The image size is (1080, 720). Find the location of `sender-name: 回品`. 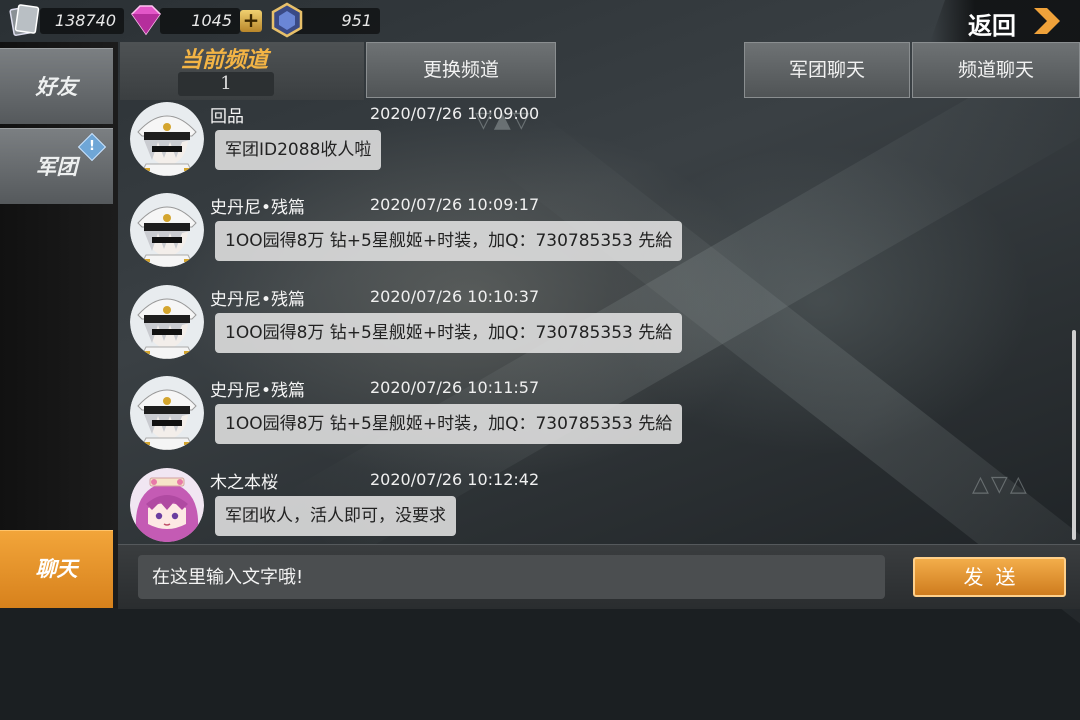

sender-name: 回品 is located at coordinates (227, 117).